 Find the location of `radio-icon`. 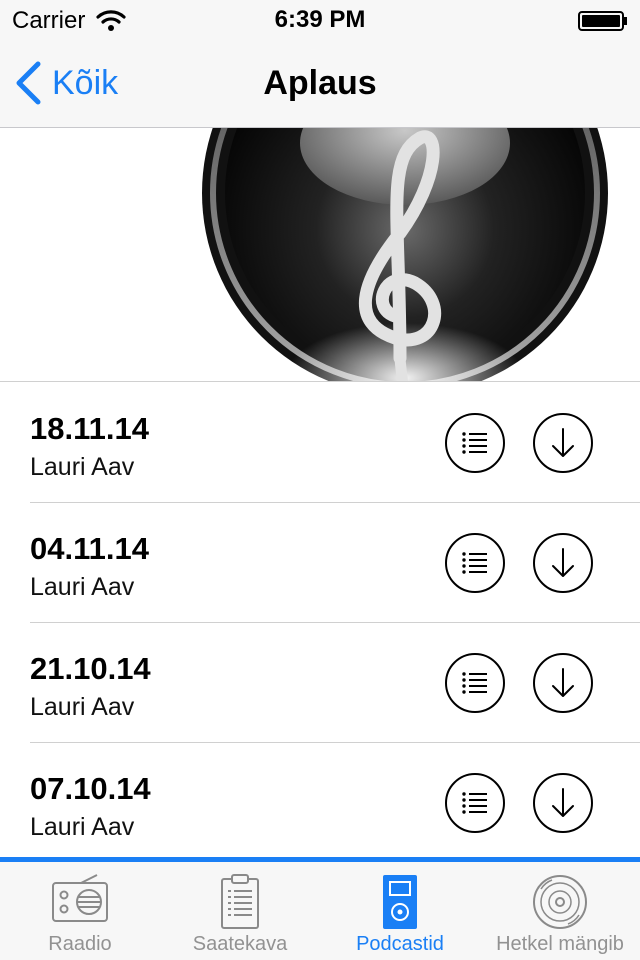

radio-icon is located at coordinates (80, 898).